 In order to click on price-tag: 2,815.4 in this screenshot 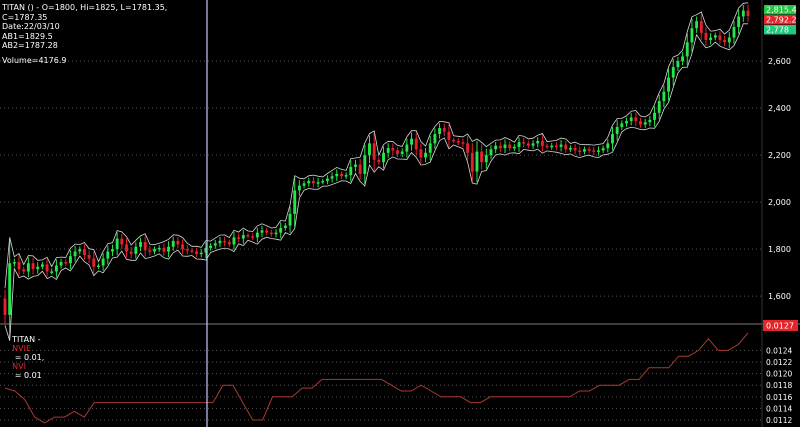, I will do `click(780, 10)`.